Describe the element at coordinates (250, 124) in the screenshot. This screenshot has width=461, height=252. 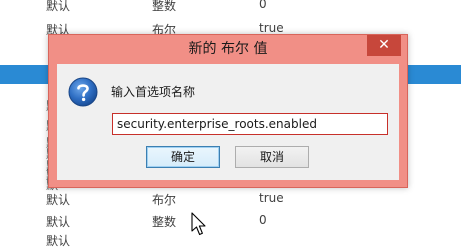
I see `preference-name-input` at that location.